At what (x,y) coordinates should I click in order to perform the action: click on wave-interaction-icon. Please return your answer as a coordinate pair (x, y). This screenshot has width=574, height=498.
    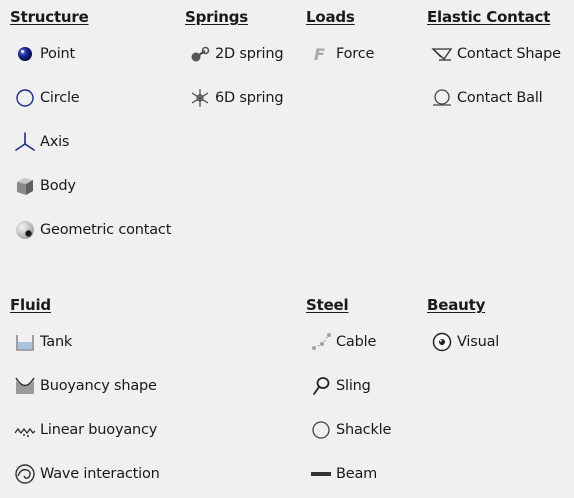
    Looking at the image, I should click on (25, 474).